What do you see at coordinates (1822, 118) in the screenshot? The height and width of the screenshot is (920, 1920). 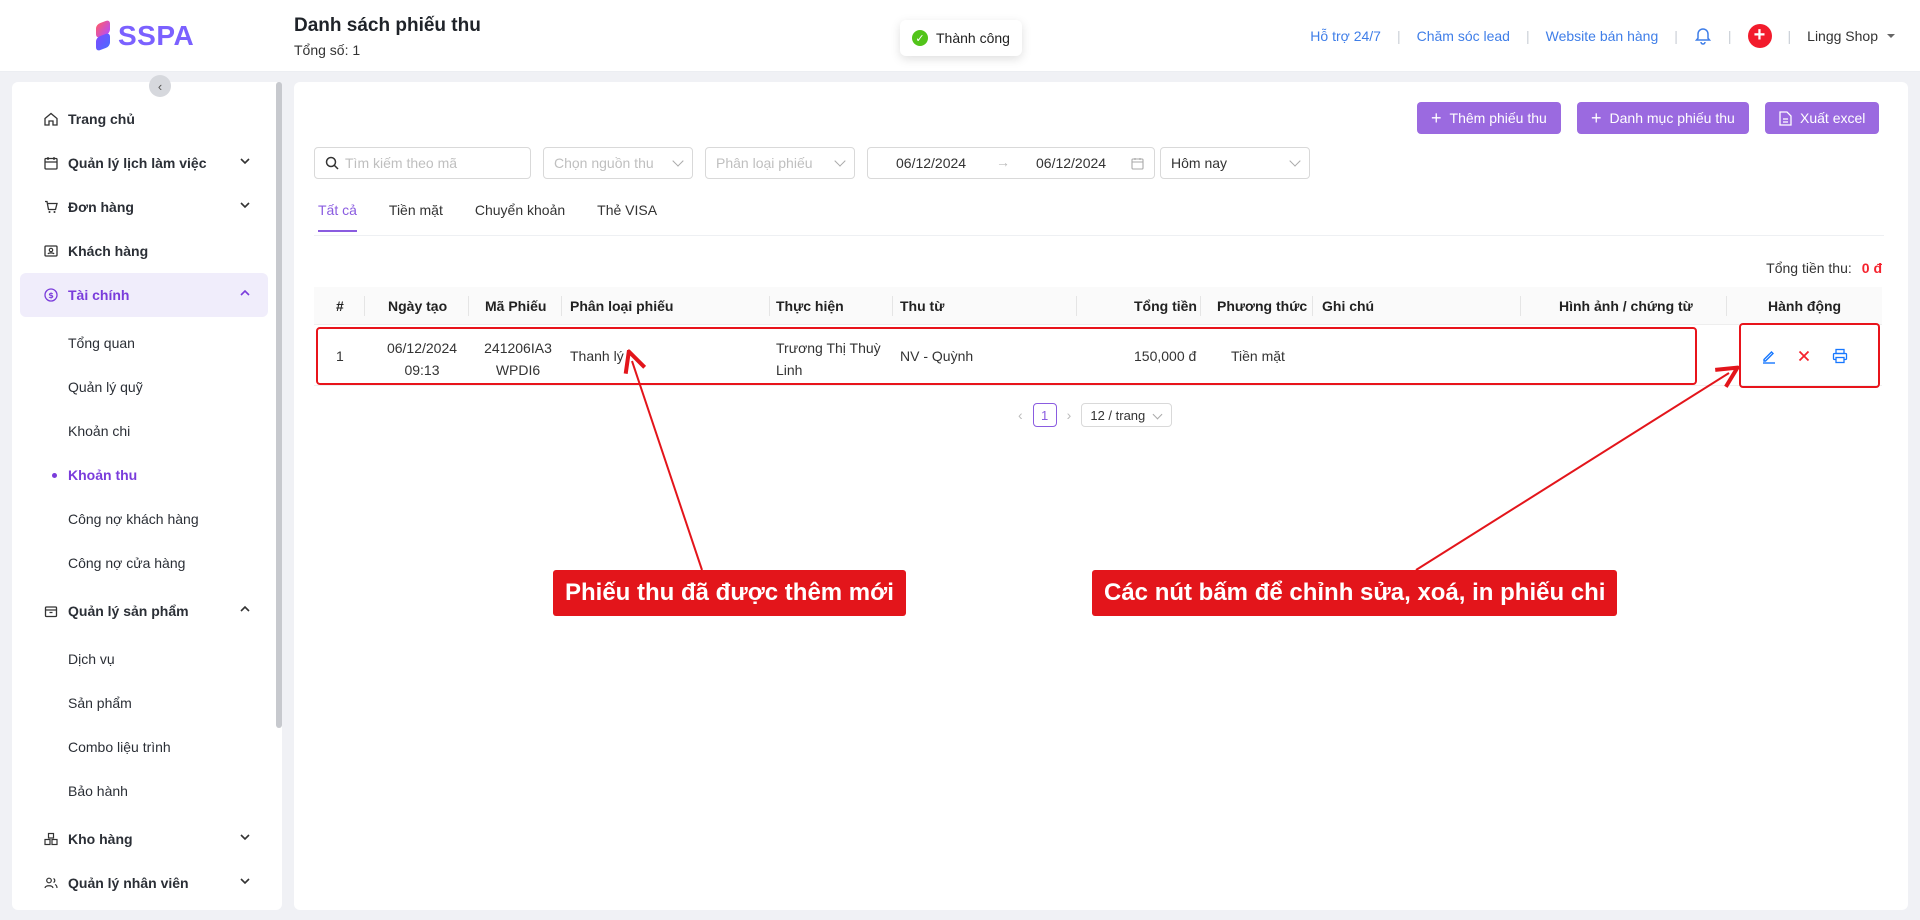 I see `export-excel-button: Xuất excel` at bounding box center [1822, 118].